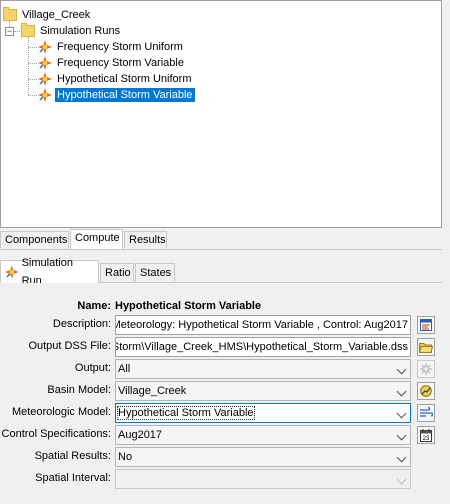 The image size is (450, 504). I want to click on tree-run-item: Frequency Storm Variable, so click(112, 63).